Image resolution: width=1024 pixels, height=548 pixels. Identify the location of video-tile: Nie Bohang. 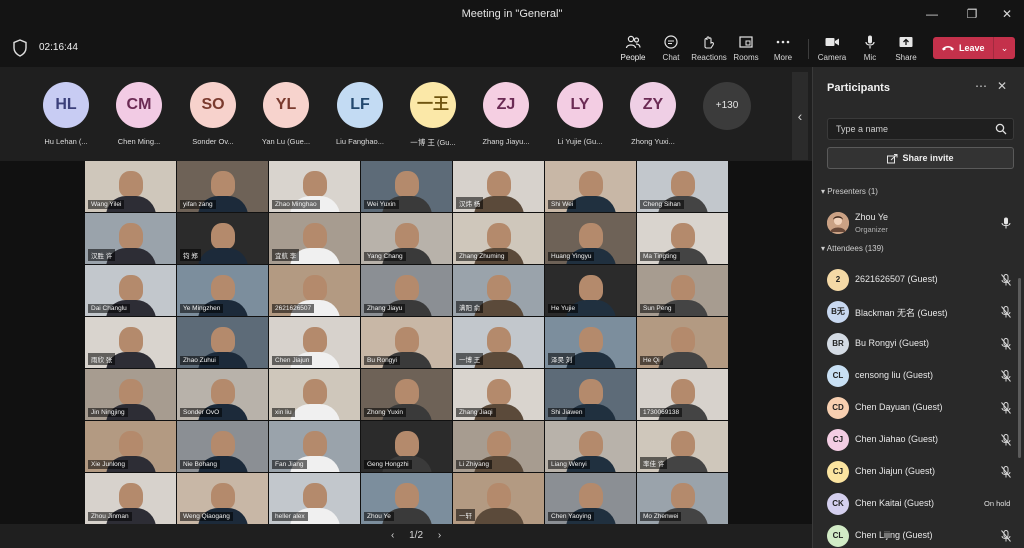
(222, 446).